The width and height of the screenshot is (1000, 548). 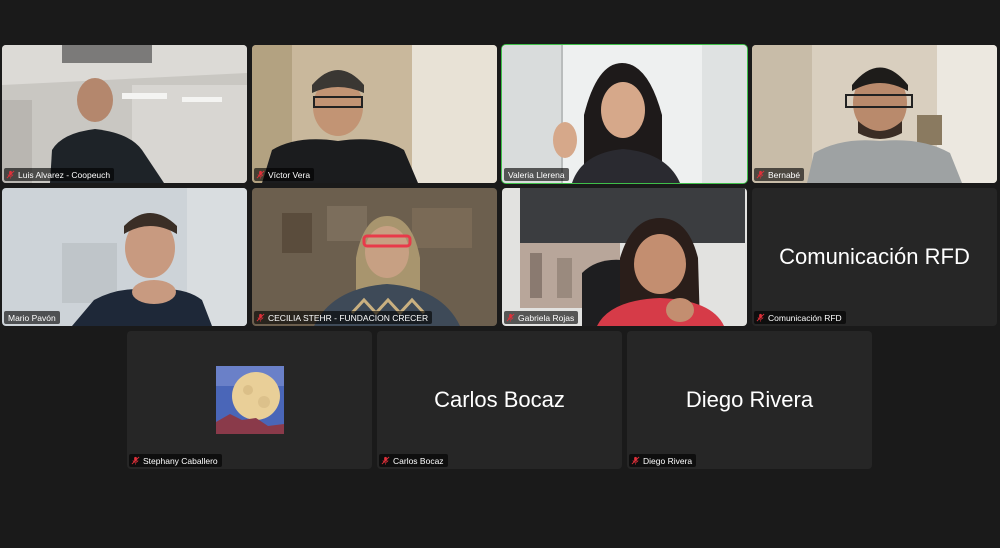 I want to click on participant-name: Luis Alvarez - Coopeuch, so click(x=64, y=174).